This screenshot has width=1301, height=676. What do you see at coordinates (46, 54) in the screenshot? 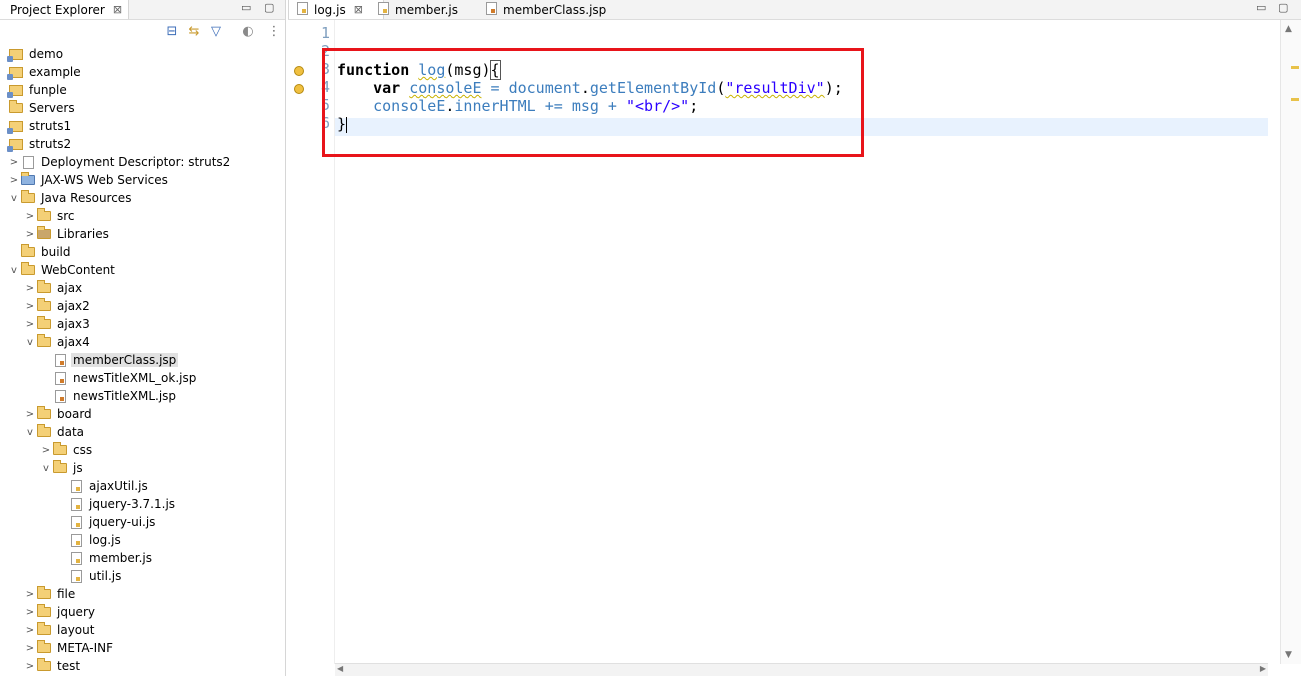
I see `tree-item-label: demo` at bounding box center [46, 54].